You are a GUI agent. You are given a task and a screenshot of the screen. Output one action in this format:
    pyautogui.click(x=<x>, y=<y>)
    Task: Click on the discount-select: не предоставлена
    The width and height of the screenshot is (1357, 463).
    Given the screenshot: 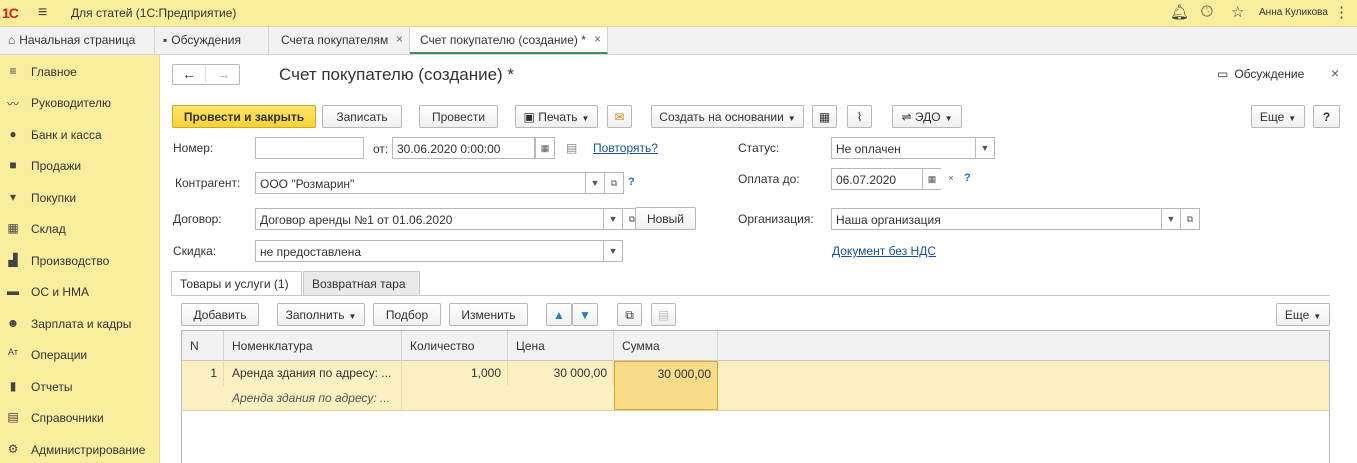 What is the action you would take?
    pyautogui.click(x=429, y=251)
    